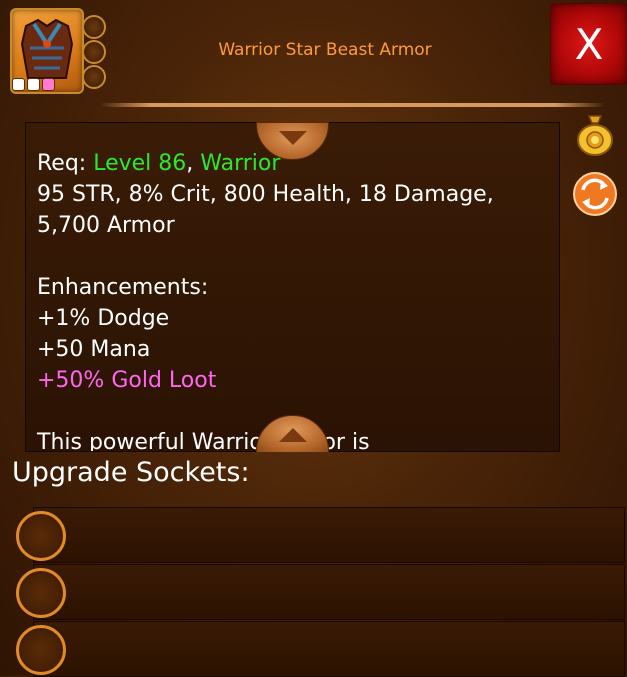 This screenshot has width=627, height=677. What do you see at coordinates (47, 48) in the screenshot?
I see `armor-icon` at bounding box center [47, 48].